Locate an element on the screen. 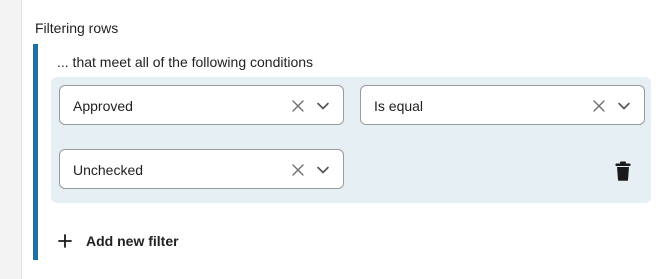  field-select: Approved is located at coordinates (201, 105).